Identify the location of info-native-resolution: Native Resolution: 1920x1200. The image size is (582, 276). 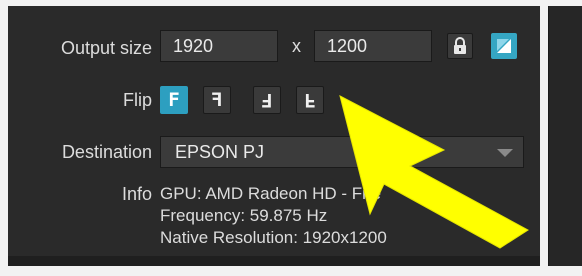
(273, 237).